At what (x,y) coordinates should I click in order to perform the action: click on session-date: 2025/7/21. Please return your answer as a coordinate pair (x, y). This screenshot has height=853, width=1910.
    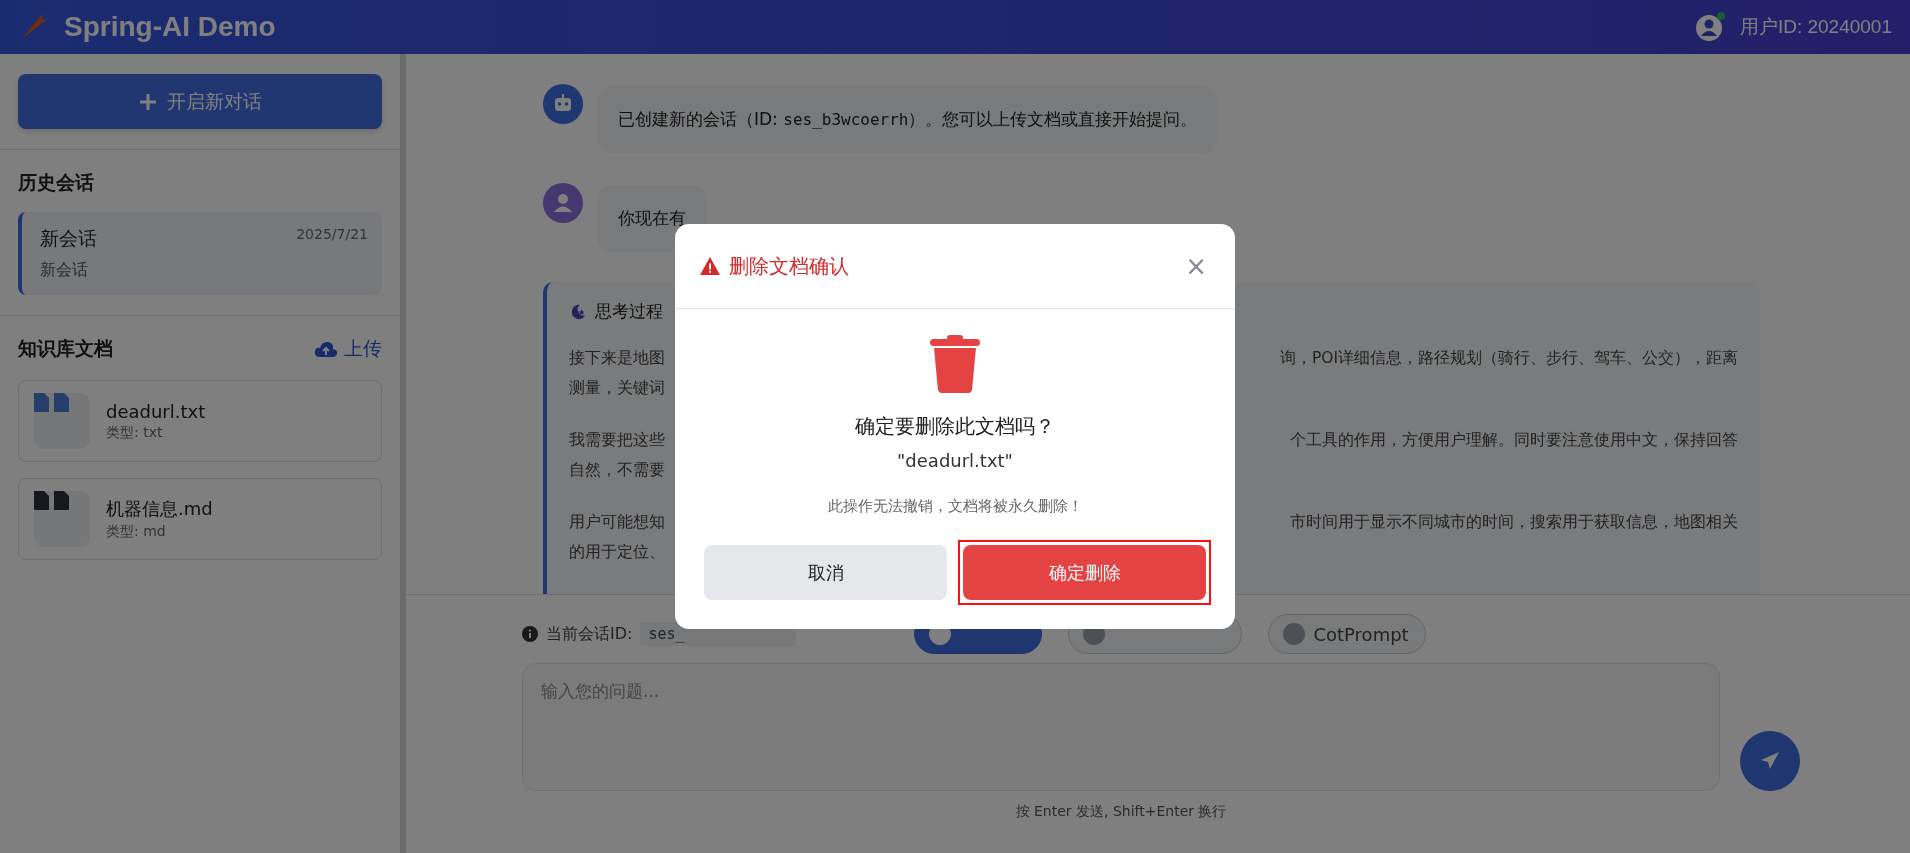
    Looking at the image, I should click on (332, 234).